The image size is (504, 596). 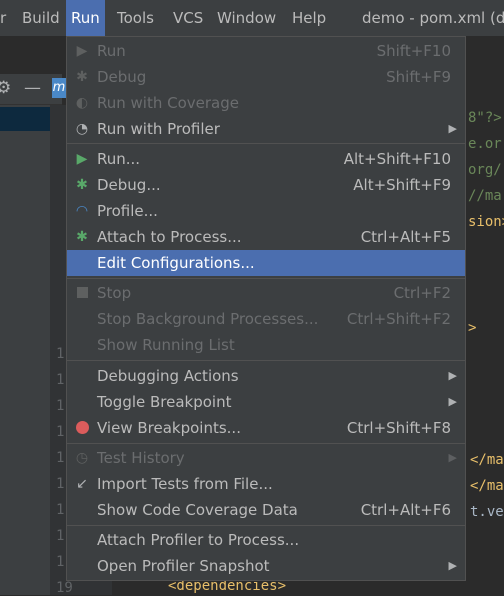 What do you see at coordinates (485, 118) in the screenshot?
I see `code-line: 8"?>` at bounding box center [485, 118].